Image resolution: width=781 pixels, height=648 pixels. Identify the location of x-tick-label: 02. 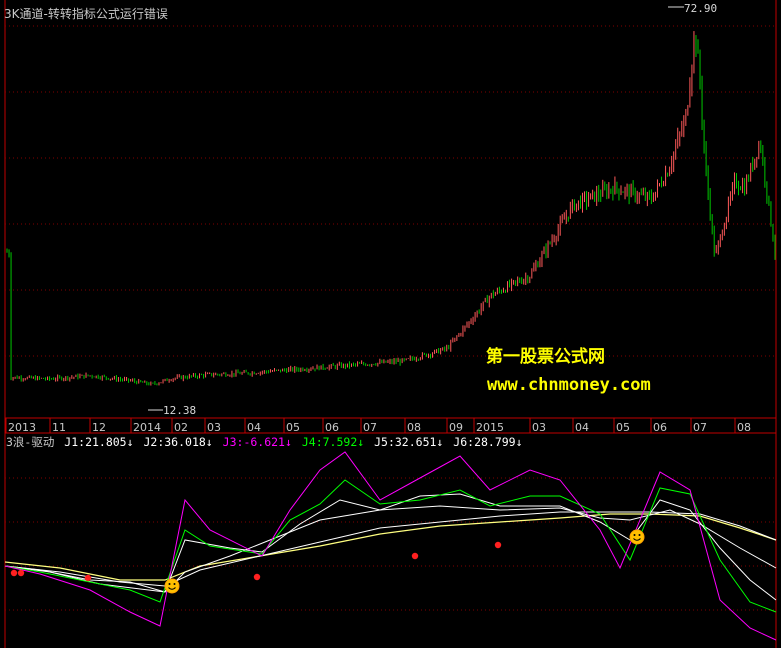
(181, 427).